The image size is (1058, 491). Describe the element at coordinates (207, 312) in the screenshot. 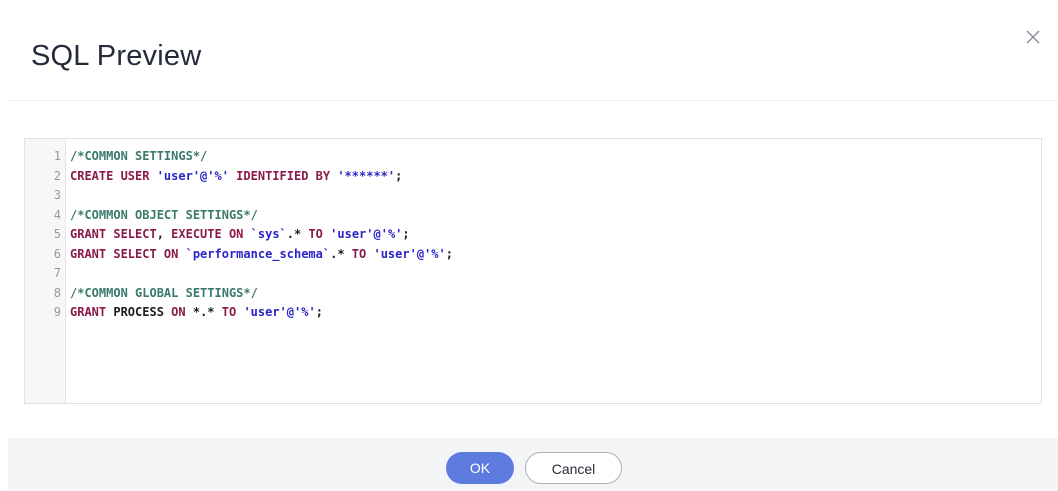

I see `code-token: *.*` at that location.